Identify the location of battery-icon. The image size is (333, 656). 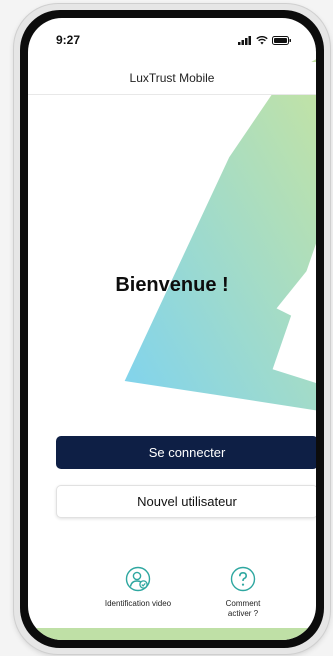
(281, 40).